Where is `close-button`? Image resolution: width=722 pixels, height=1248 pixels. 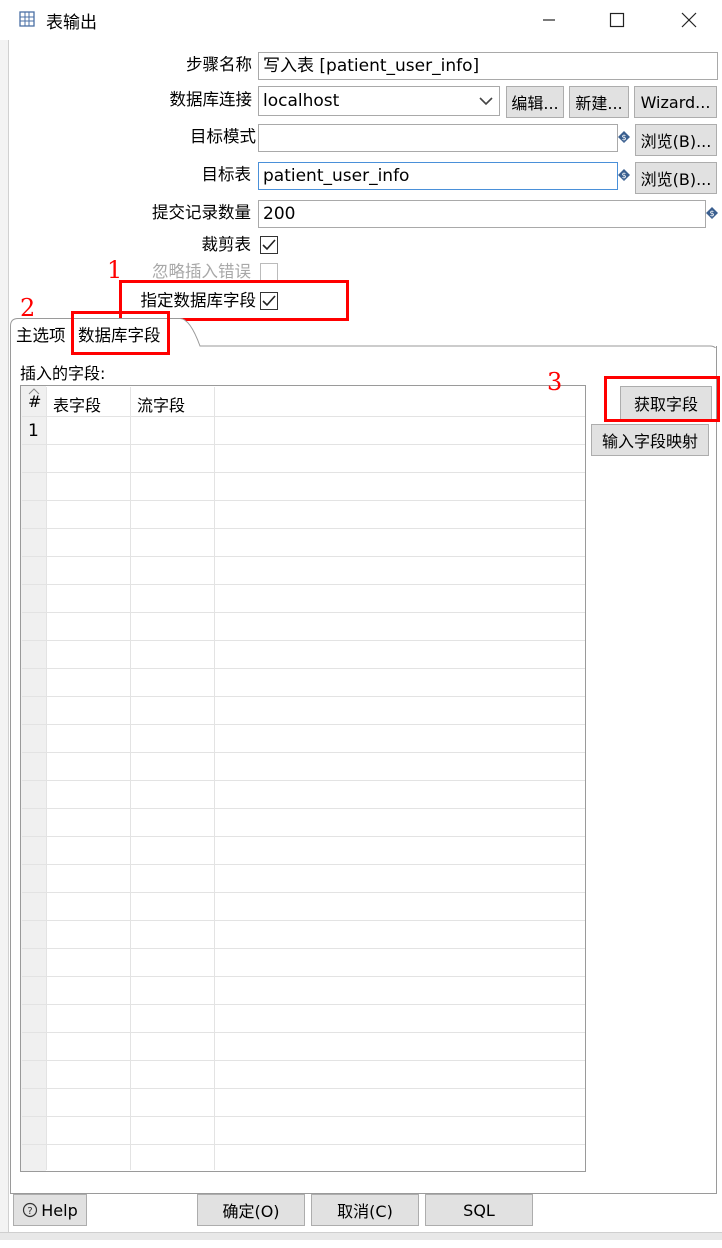
close-button is located at coordinates (689, 20).